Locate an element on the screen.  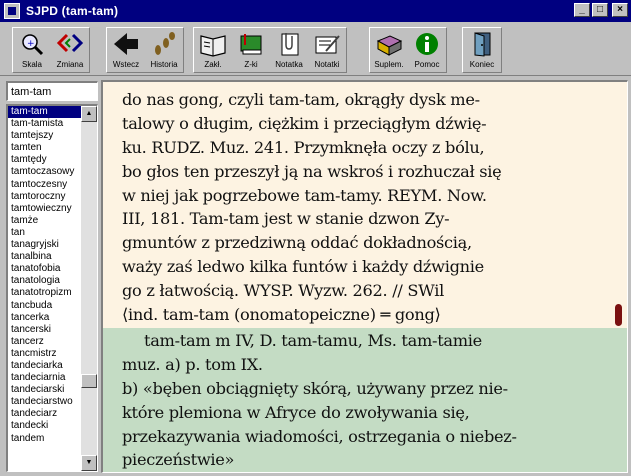
word-list-item: tam-tam is located at coordinates (45, 112).